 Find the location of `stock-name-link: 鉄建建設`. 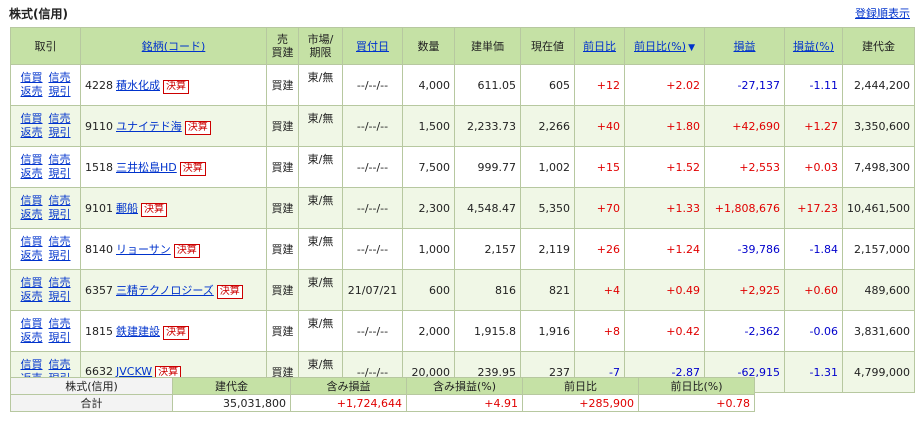

stock-name-link: 鉄建建設 is located at coordinates (138, 331).